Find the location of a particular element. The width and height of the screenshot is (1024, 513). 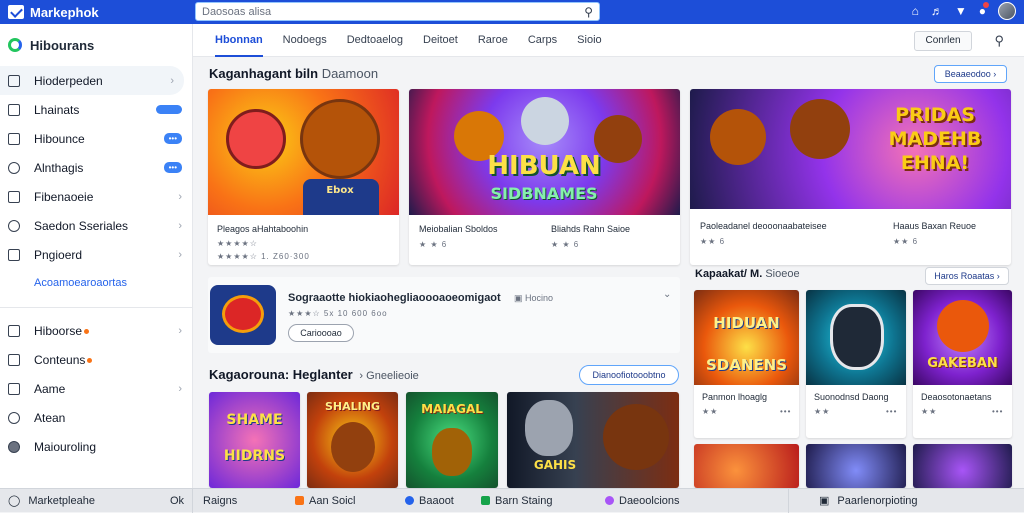

sidebar-item2-3: Atean is located at coordinates (96, 417).